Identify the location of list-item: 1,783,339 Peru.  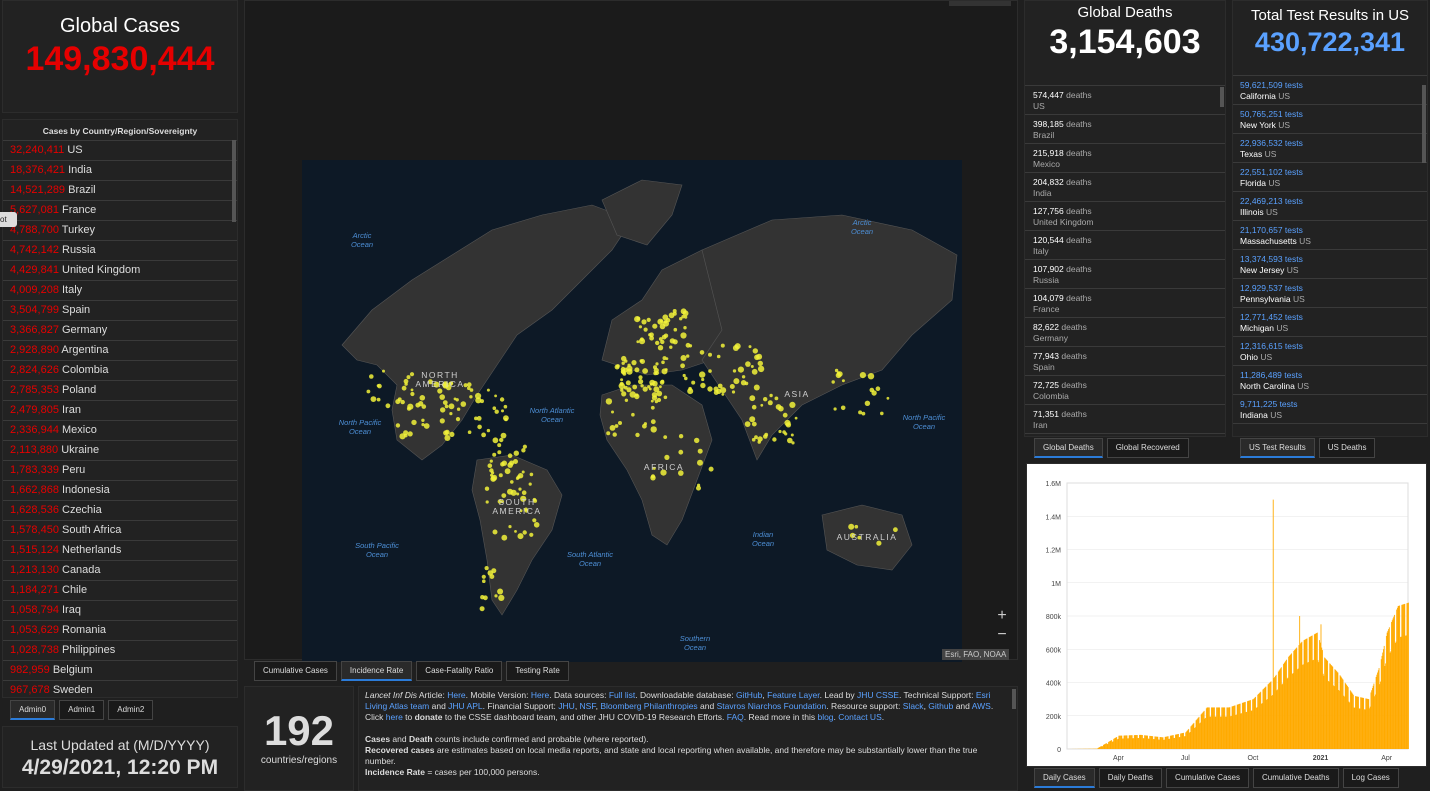
(120, 471).